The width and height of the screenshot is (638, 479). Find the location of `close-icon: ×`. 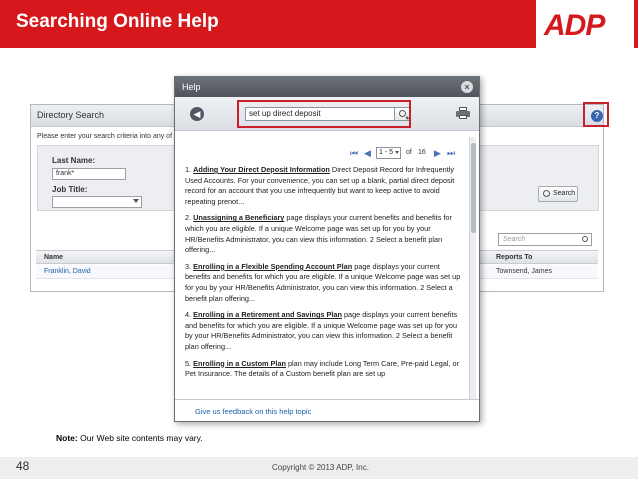

close-icon: × is located at coordinates (467, 87).